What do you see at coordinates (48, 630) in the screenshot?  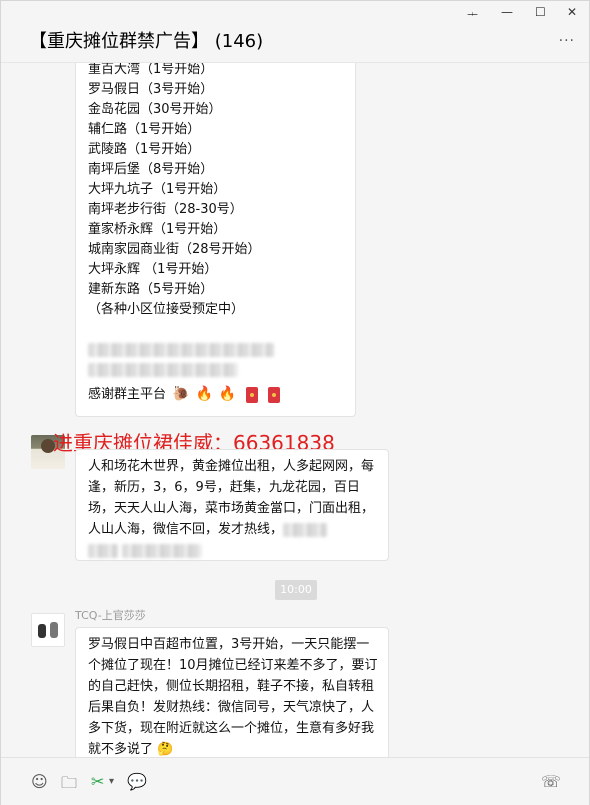 I see `avatar` at bounding box center [48, 630].